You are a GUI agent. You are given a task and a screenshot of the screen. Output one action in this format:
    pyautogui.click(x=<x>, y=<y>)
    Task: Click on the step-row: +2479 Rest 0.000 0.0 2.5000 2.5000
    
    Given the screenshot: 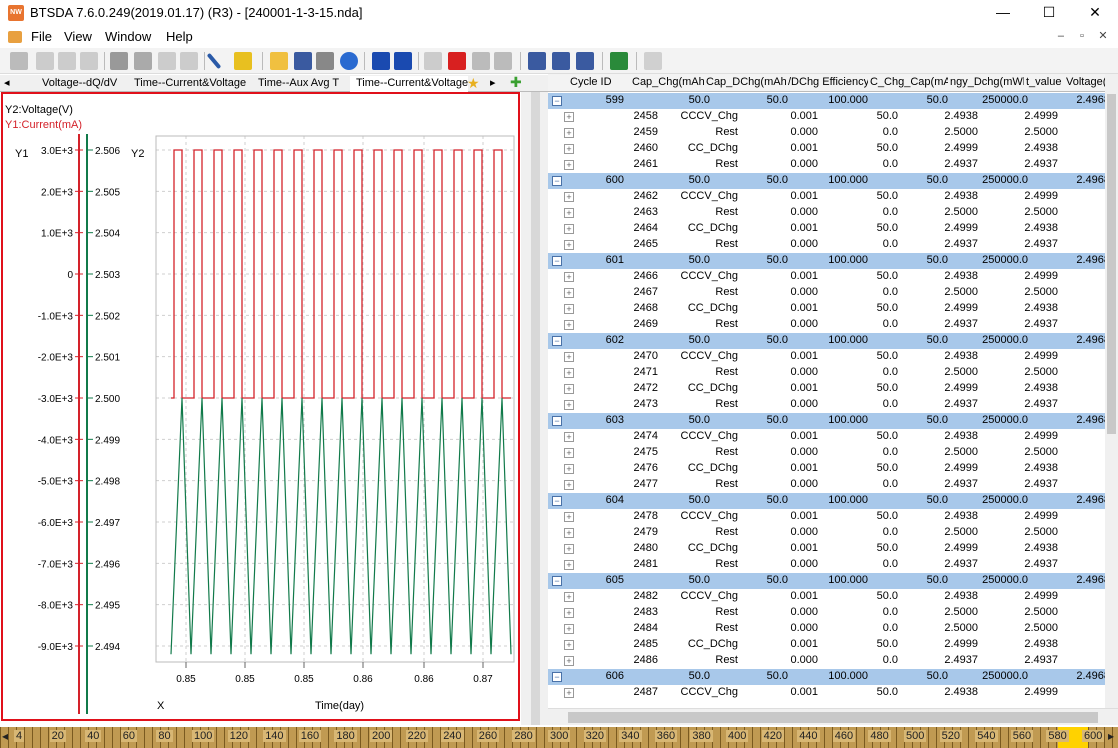 What is the action you would take?
    pyautogui.click(x=828, y=533)
    